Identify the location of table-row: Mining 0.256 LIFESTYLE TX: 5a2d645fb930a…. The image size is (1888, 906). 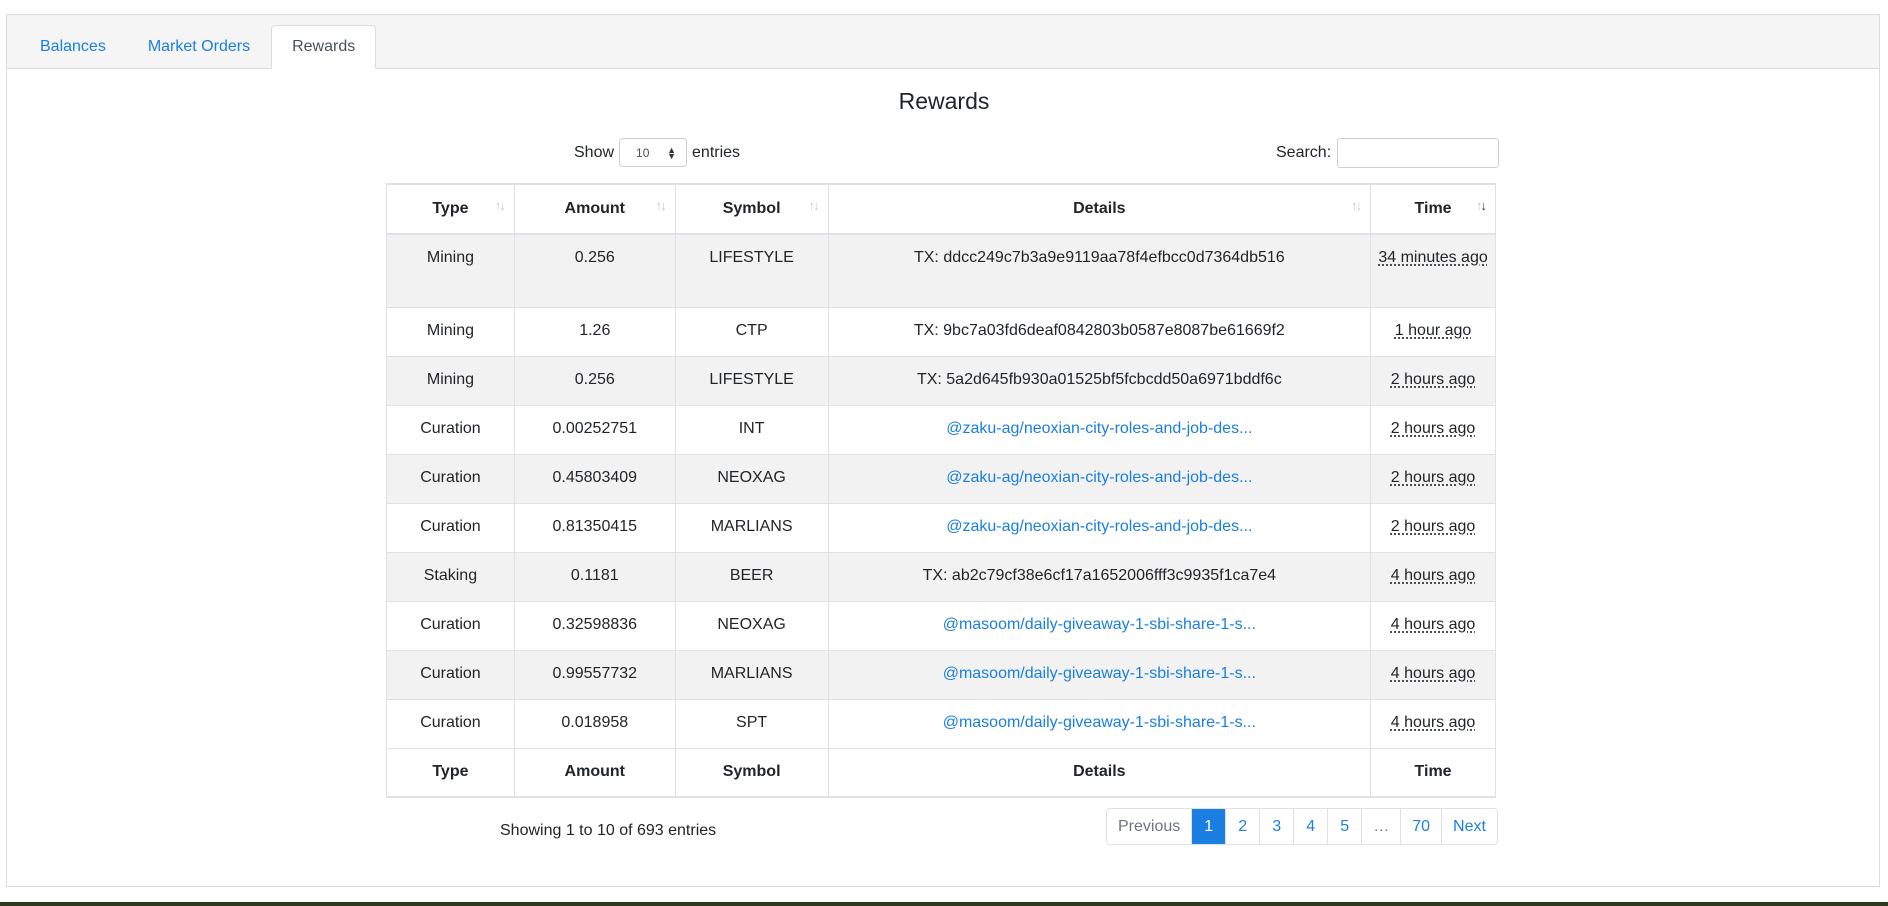
(941, 380).